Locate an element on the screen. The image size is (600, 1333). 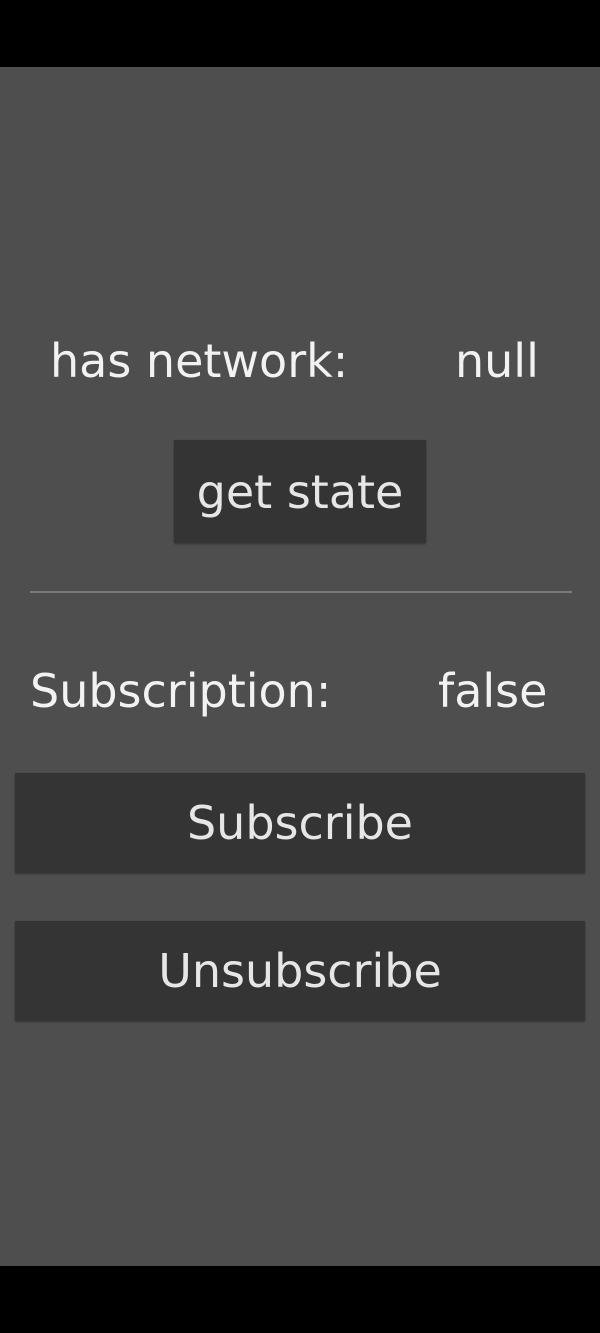
get-state-button: get state is located at coordinates (300, 491).